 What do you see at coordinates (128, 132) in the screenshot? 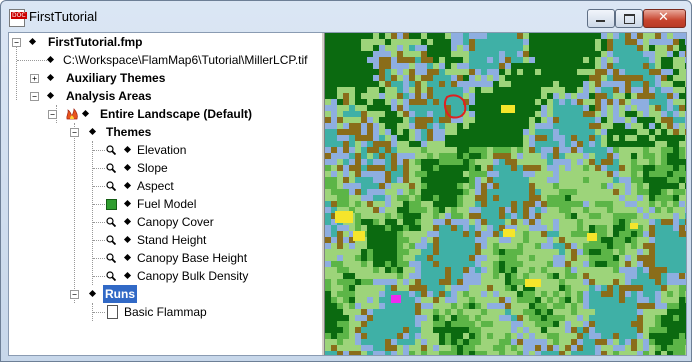
I see `tree-node-themes: Themes` at bounding box center [128, 132].